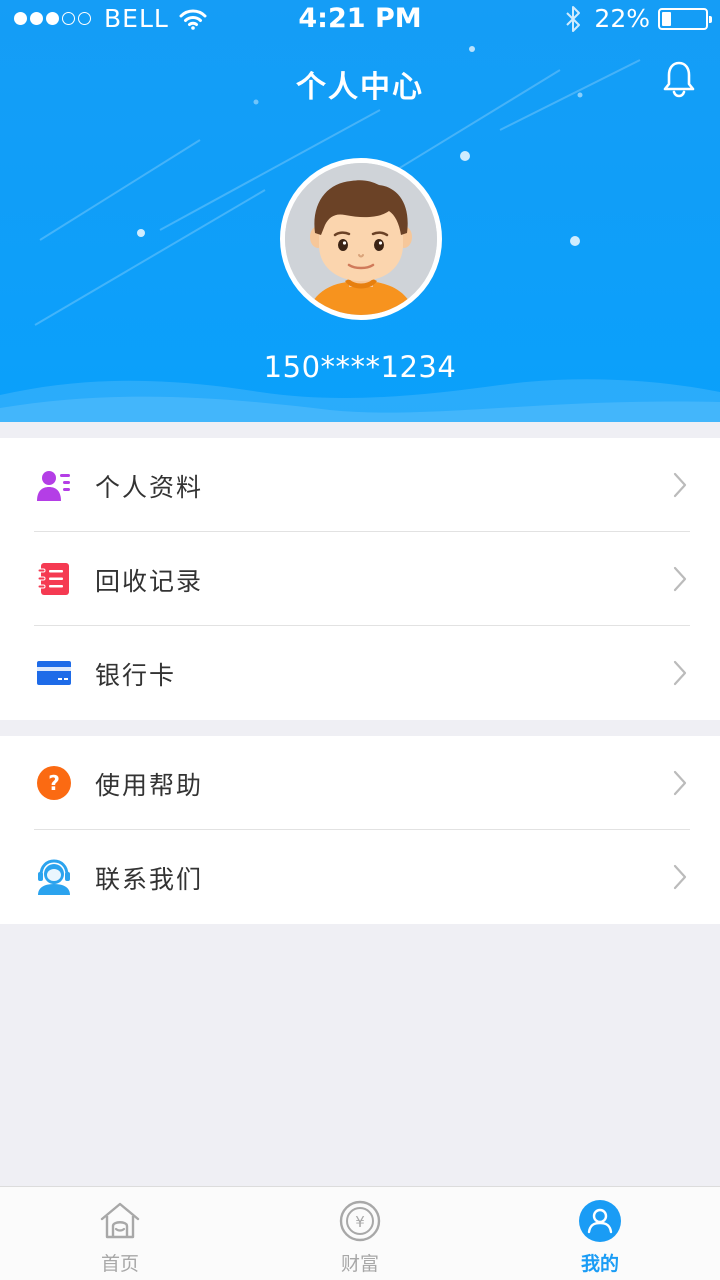 This screenshot has width=720, height=1280. I want to click on avatar-boy-illustration, so click(361, 239).